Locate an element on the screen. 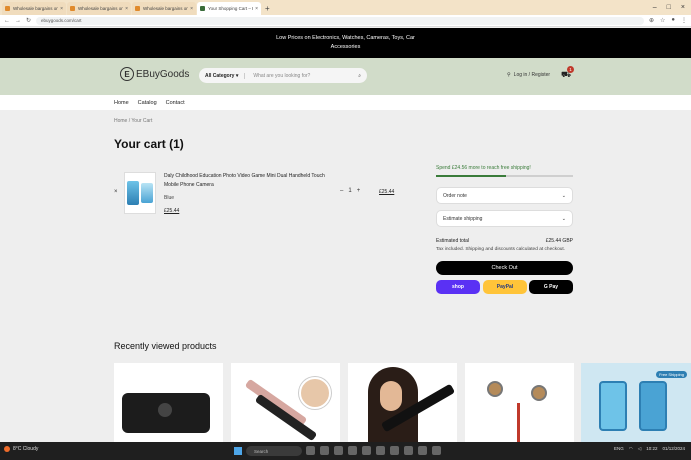 Image resolution: width=691 pixels, height=460 pixels. remove-item-button: × is located at coordinates (116, 192).